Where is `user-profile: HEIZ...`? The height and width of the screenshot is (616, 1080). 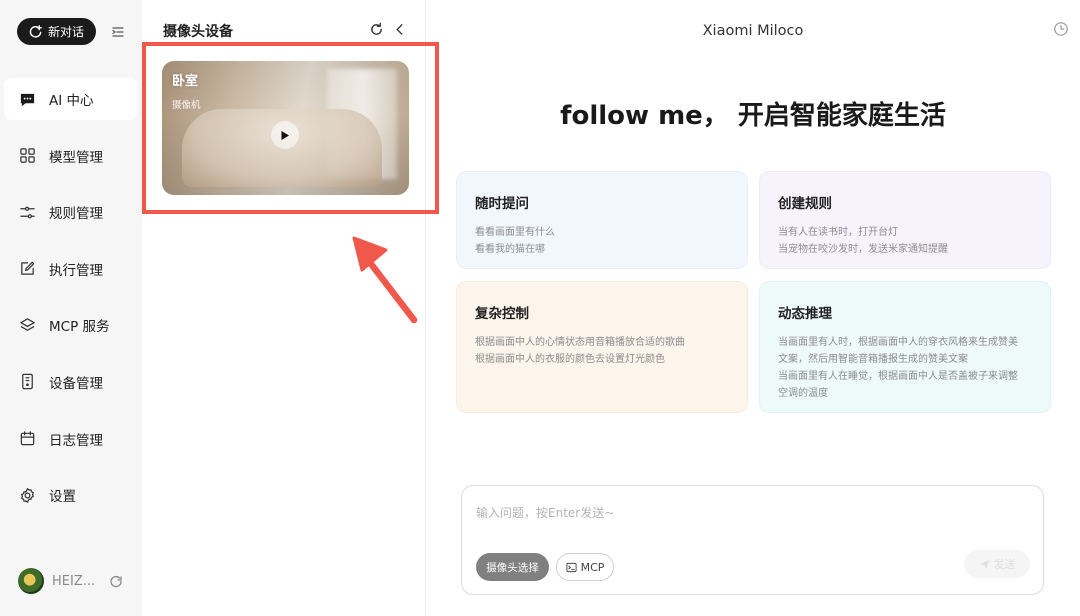 user-profile: HEIZ... is located at coordinates (70, 581).